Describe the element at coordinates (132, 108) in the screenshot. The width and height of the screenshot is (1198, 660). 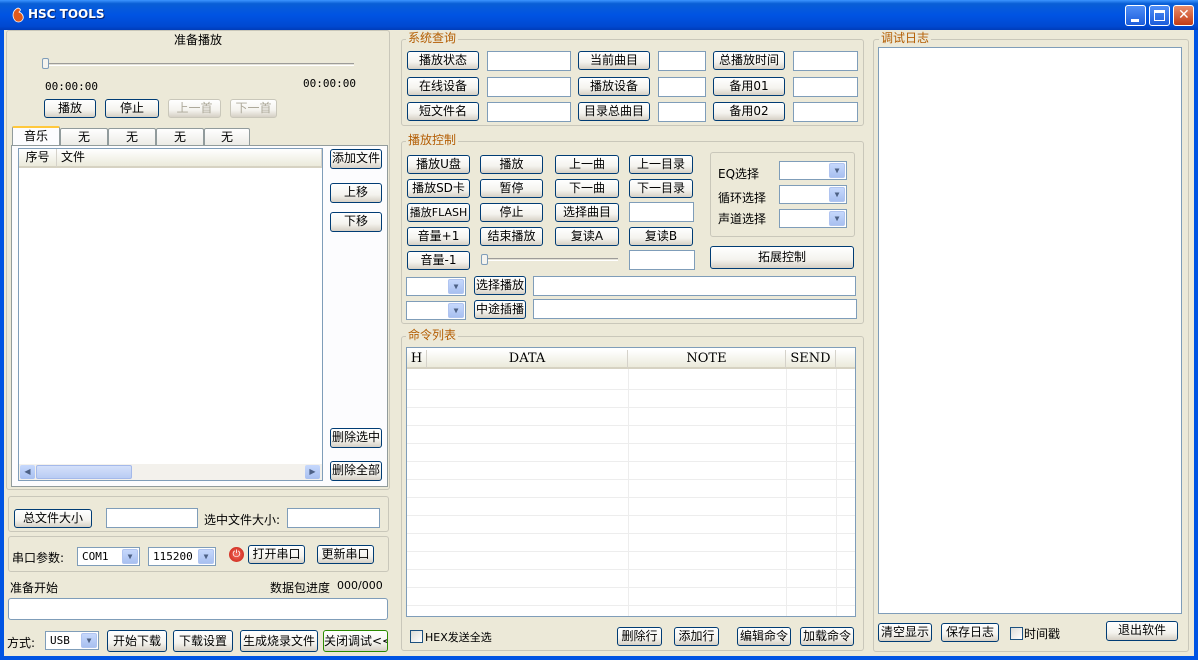
I see `stop-button: 停止` at that location.